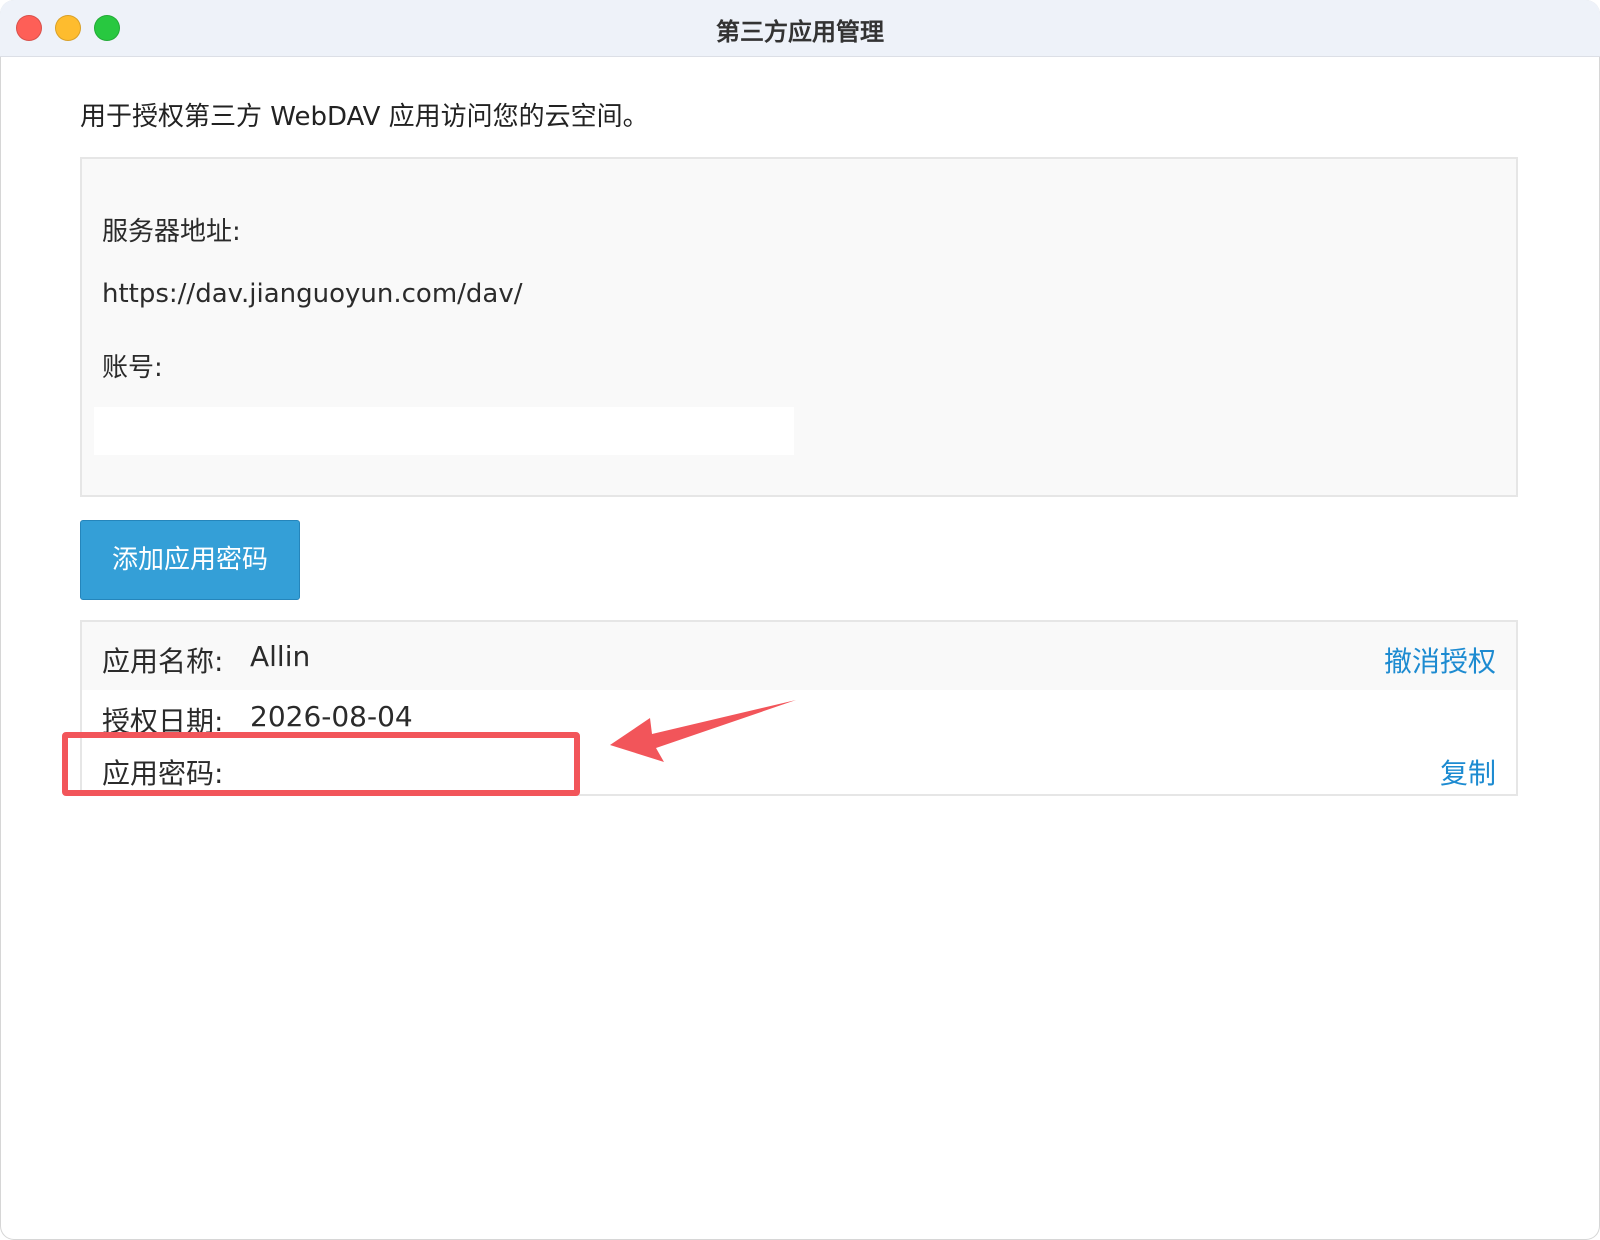  I want to click on window-title: 第三方应用管理, so click(800, 32).